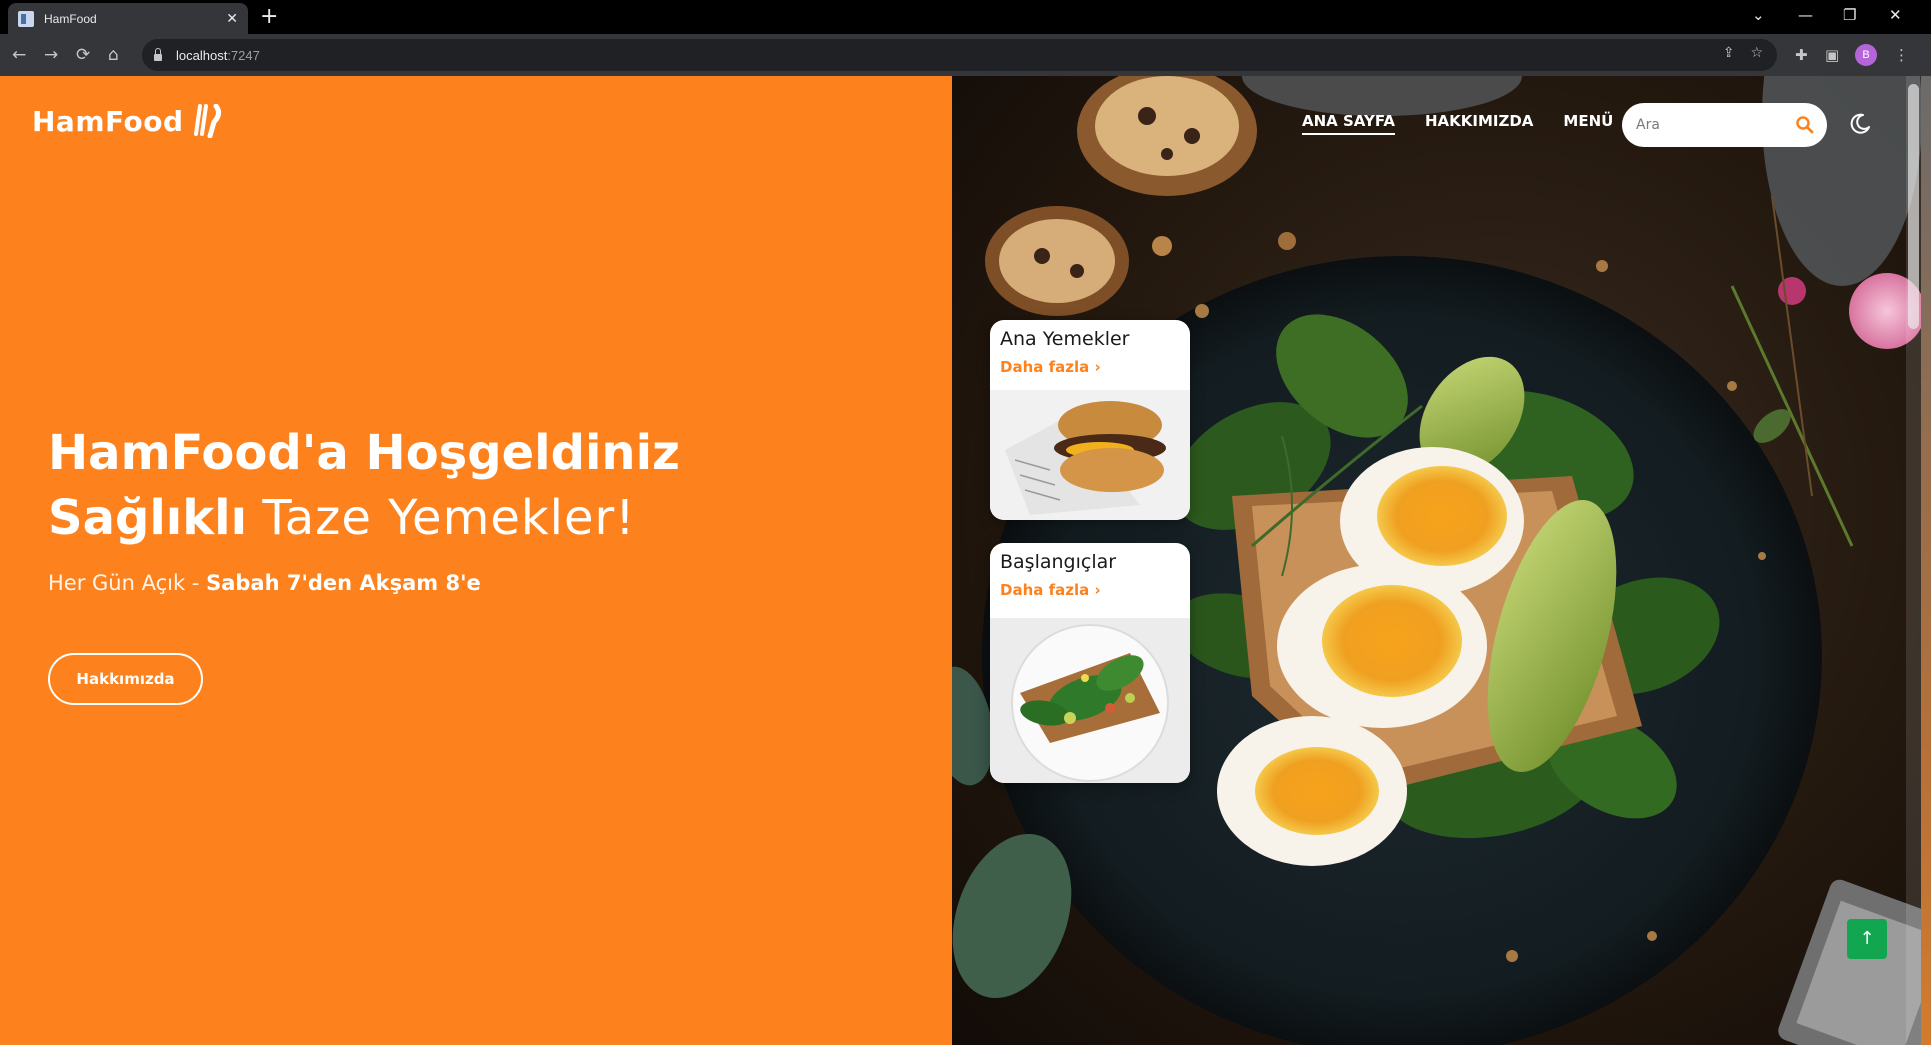 The image size is (1931, 1045). I want to click on logo-text: HamFood, so click(108, 121).